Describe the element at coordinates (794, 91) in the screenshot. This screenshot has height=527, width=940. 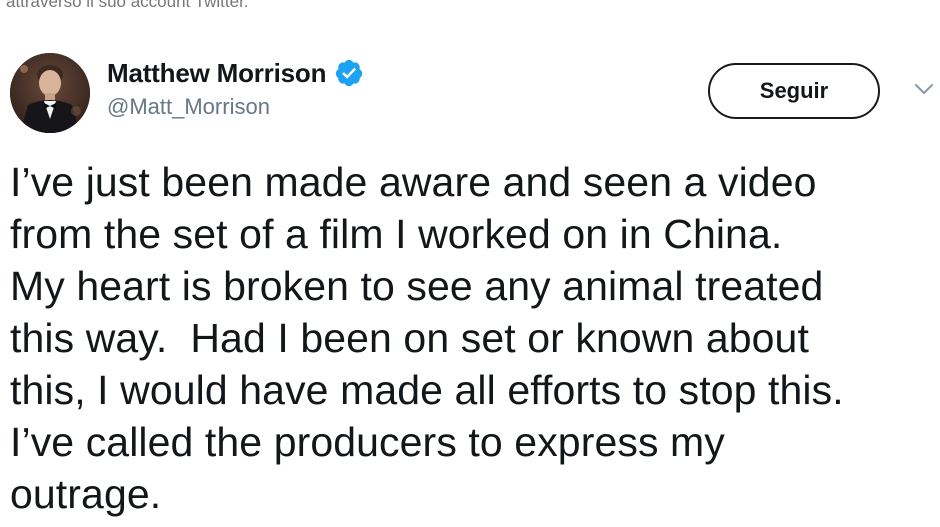
I see `follow-button: Seguir` at that location.